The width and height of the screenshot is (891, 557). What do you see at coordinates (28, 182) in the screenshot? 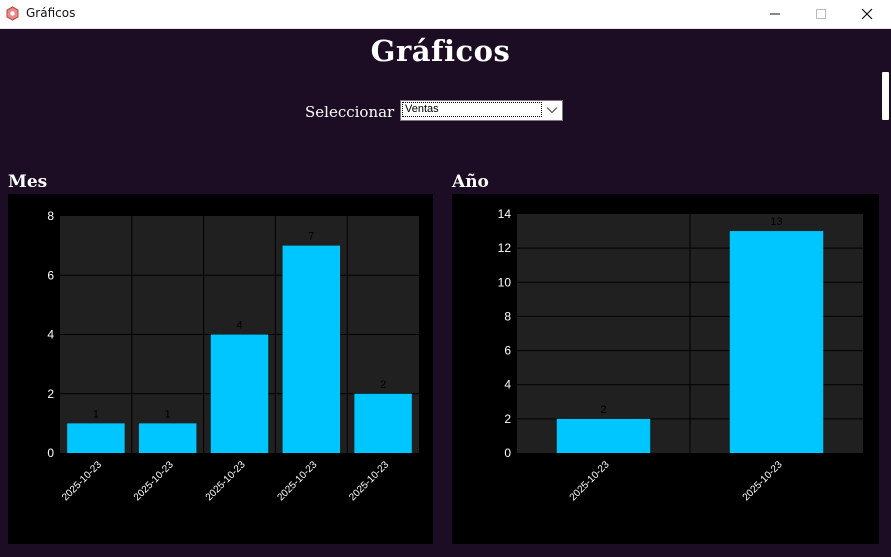
I see `month-section-title: Mes` at bounding box center [28, 182].